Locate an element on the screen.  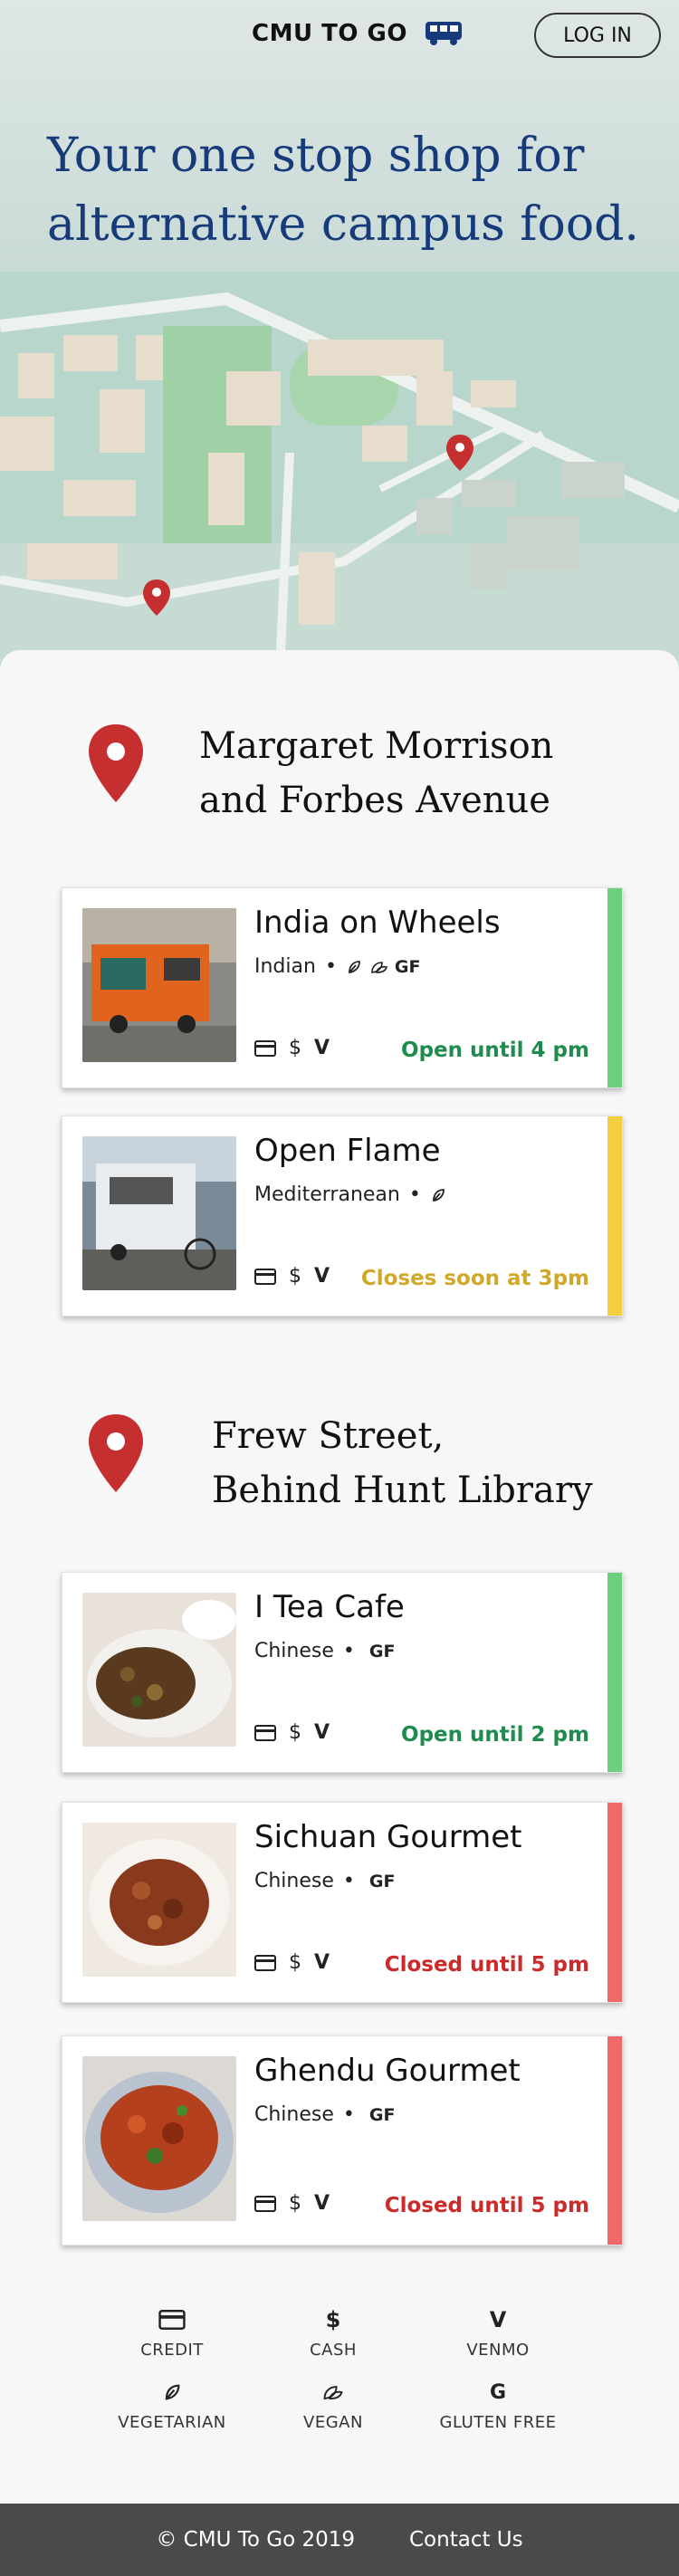
location-header: Margaret Morrison and Forbes Avenue is located at coordinates (339, 790).